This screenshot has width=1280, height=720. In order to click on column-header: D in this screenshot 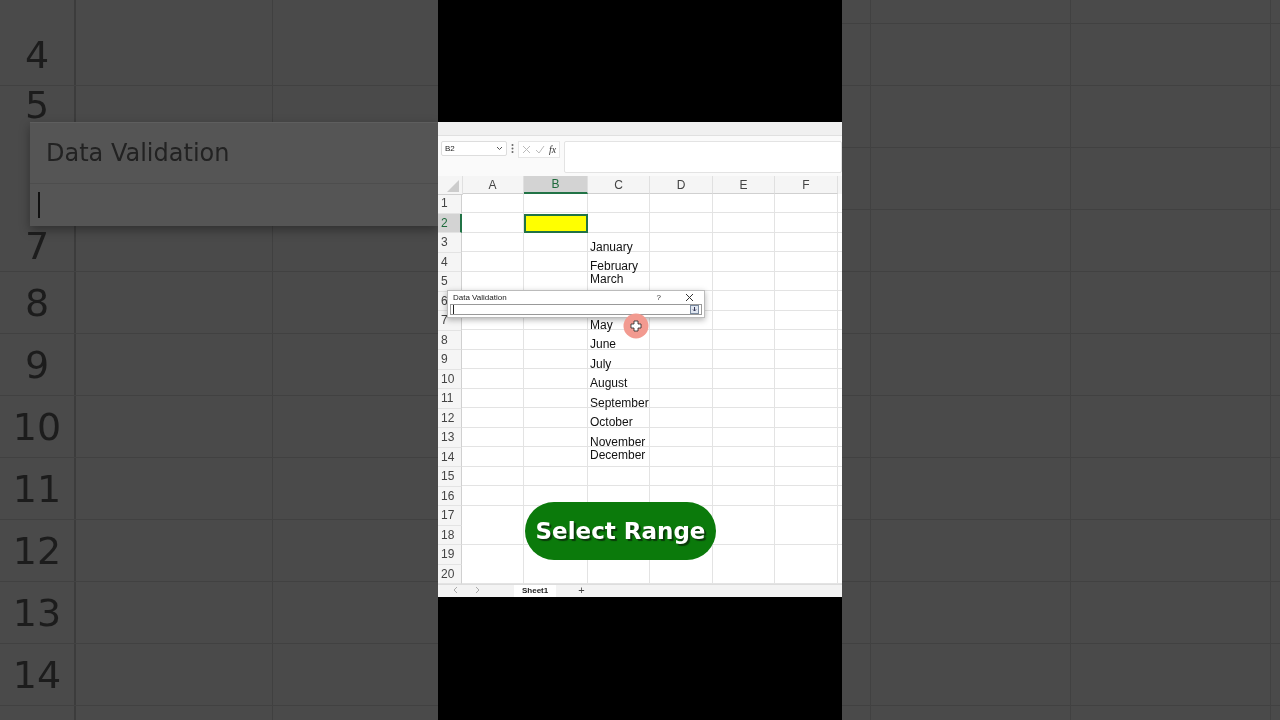, I will do `click(681, 185)`.